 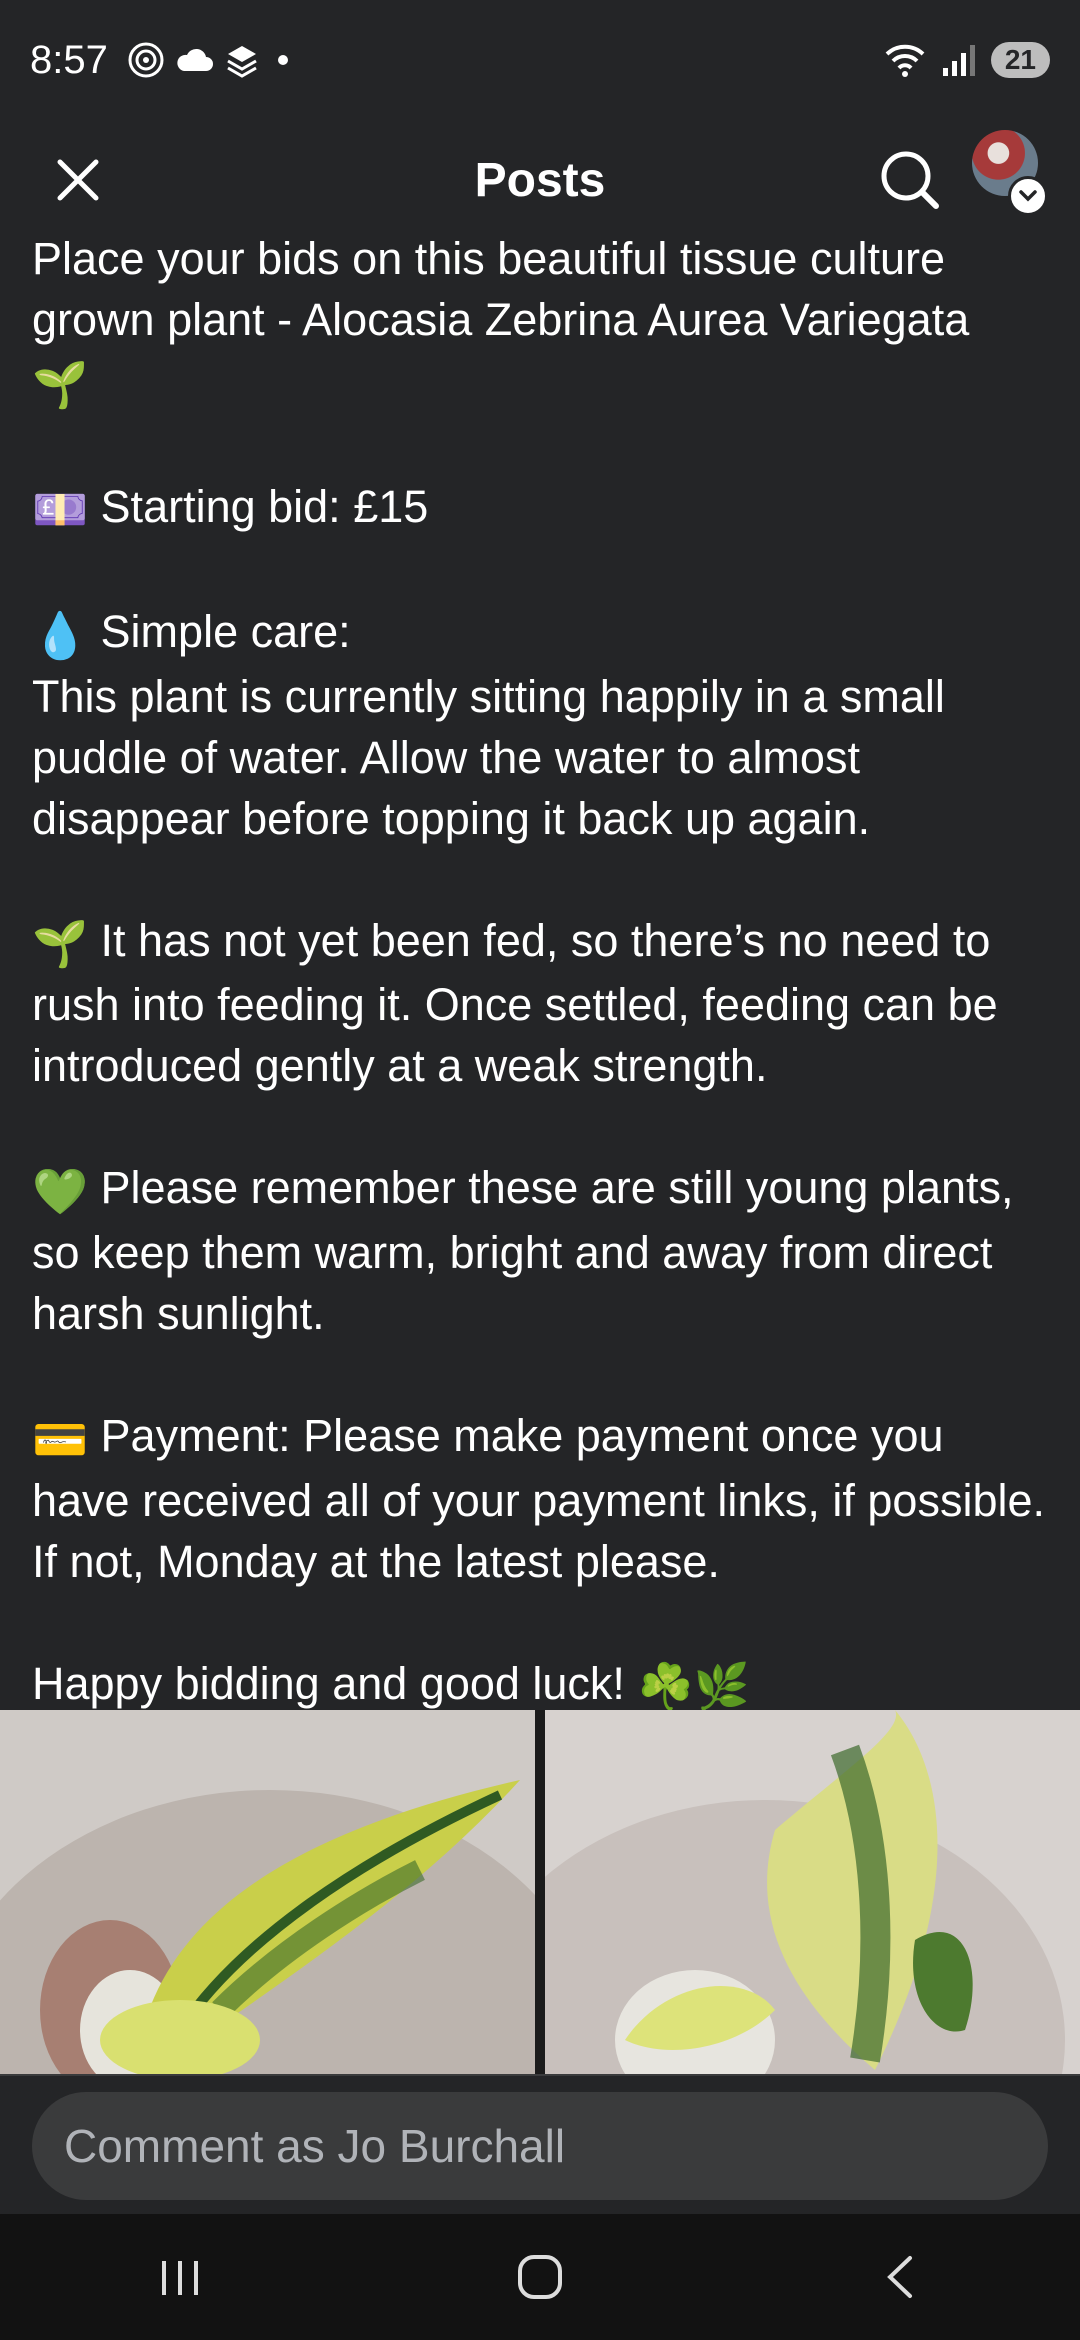 I want to click on app-bar: Posts, so click(x=540, y=180).